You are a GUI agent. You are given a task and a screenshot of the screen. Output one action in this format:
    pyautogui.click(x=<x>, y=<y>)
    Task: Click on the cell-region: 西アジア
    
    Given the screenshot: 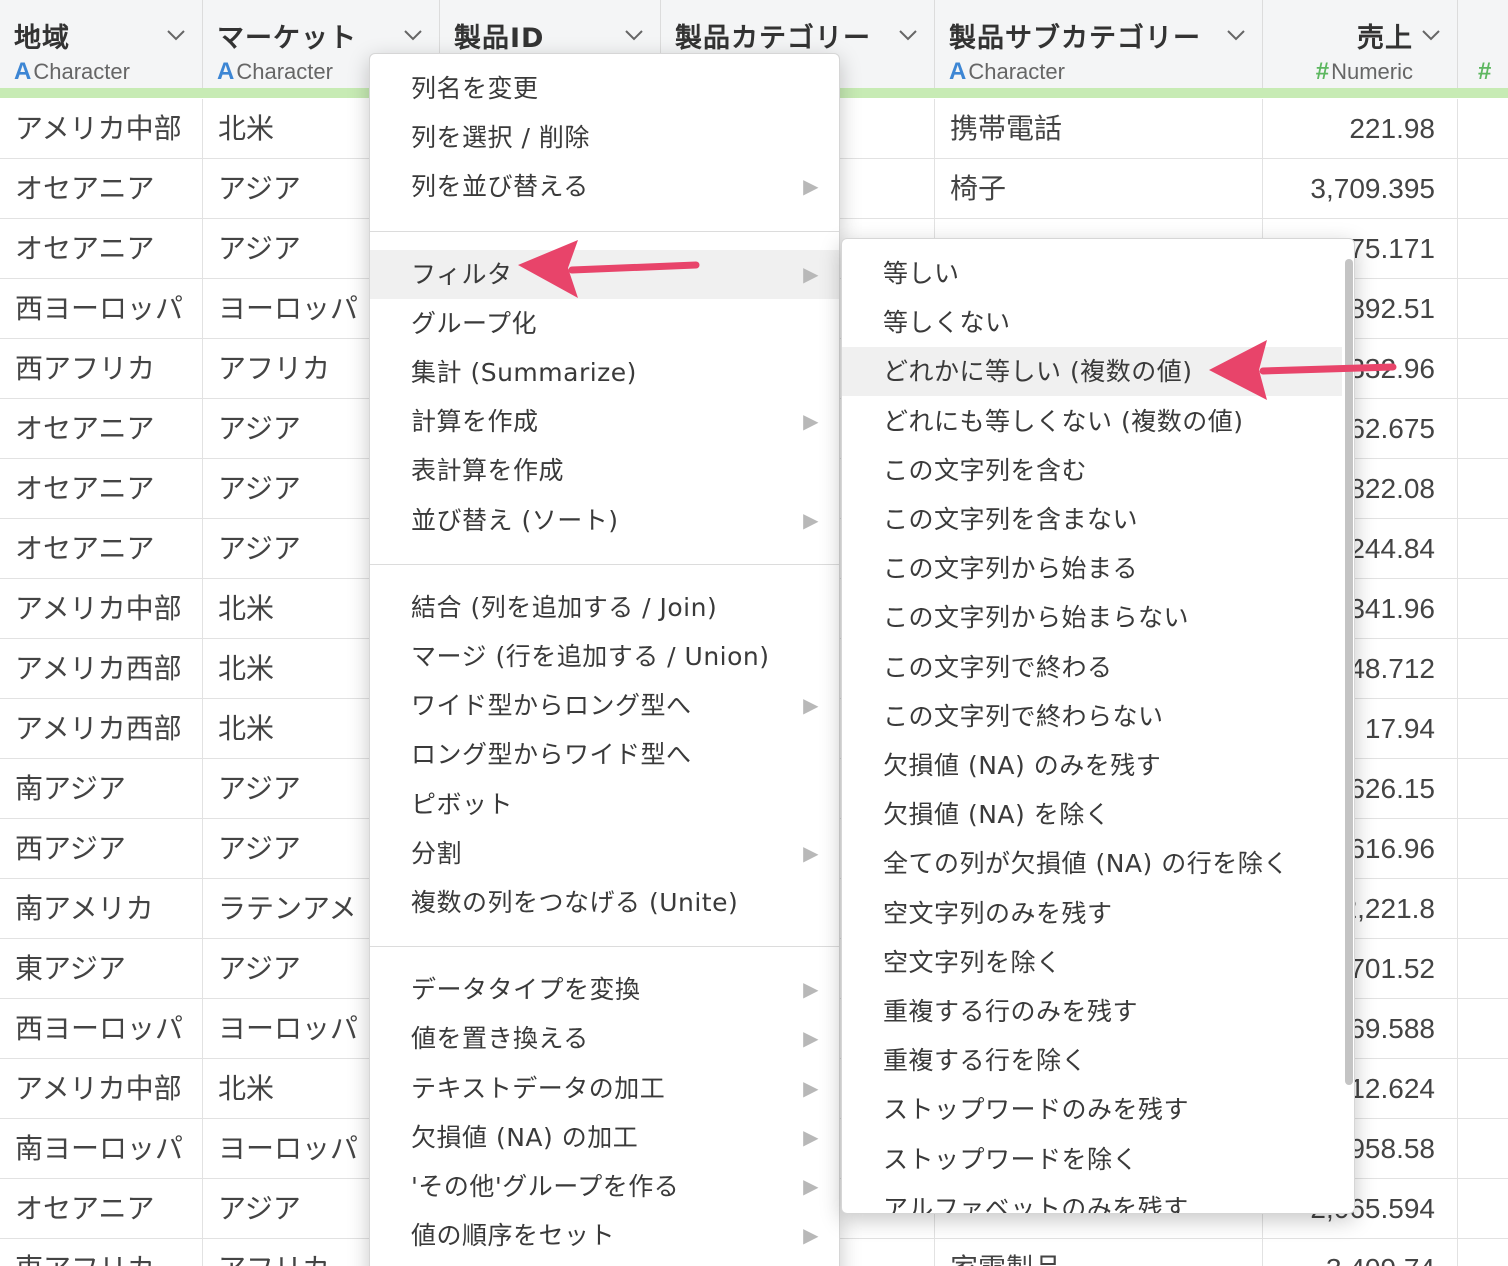 What is the action you would take?
    pyautogui.click(x=101, y=849)
    